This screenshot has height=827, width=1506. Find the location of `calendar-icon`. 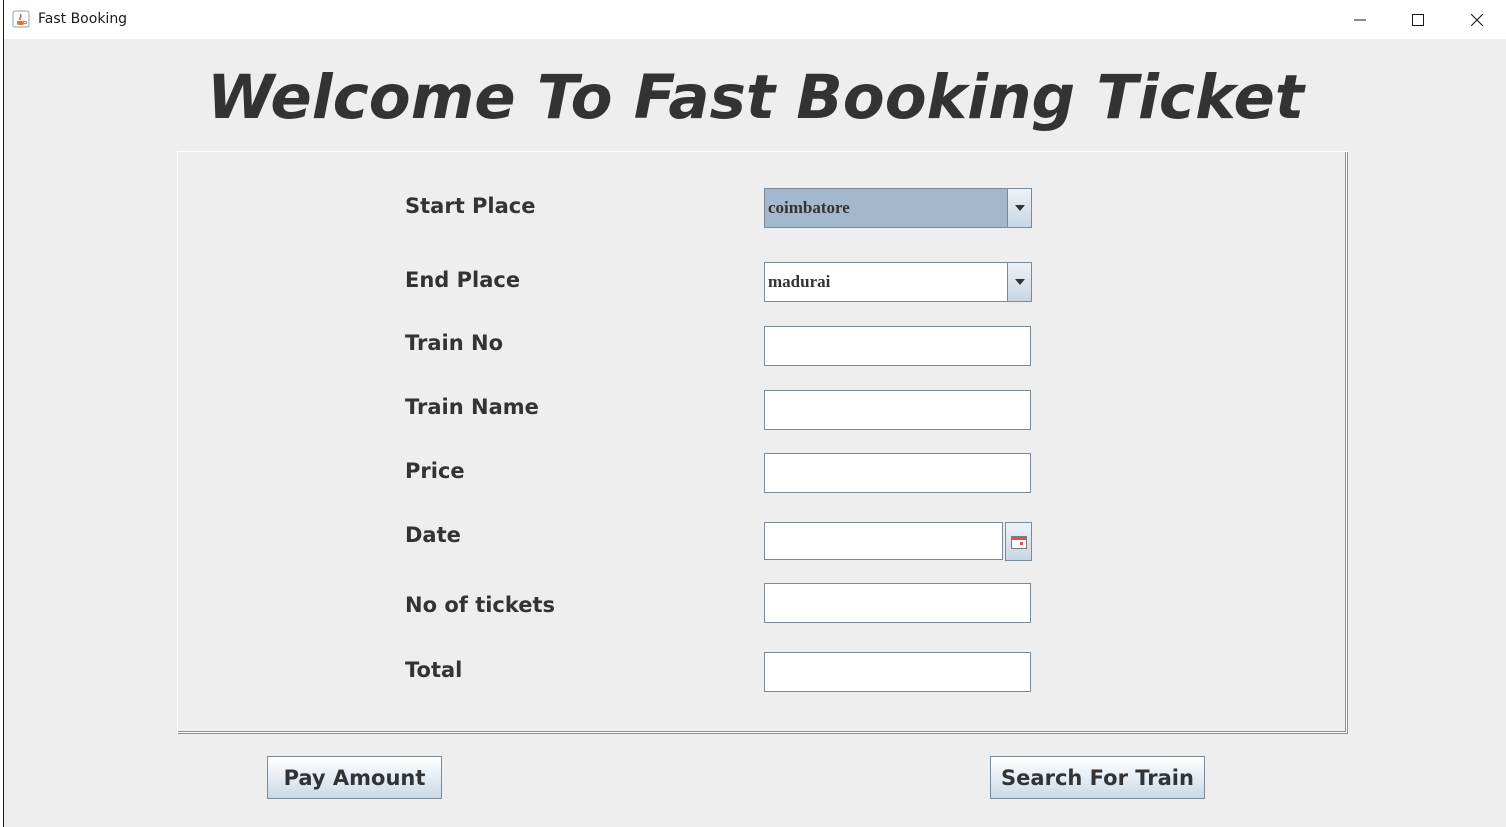

calendar-icon is located at coordinates (1018, 542).